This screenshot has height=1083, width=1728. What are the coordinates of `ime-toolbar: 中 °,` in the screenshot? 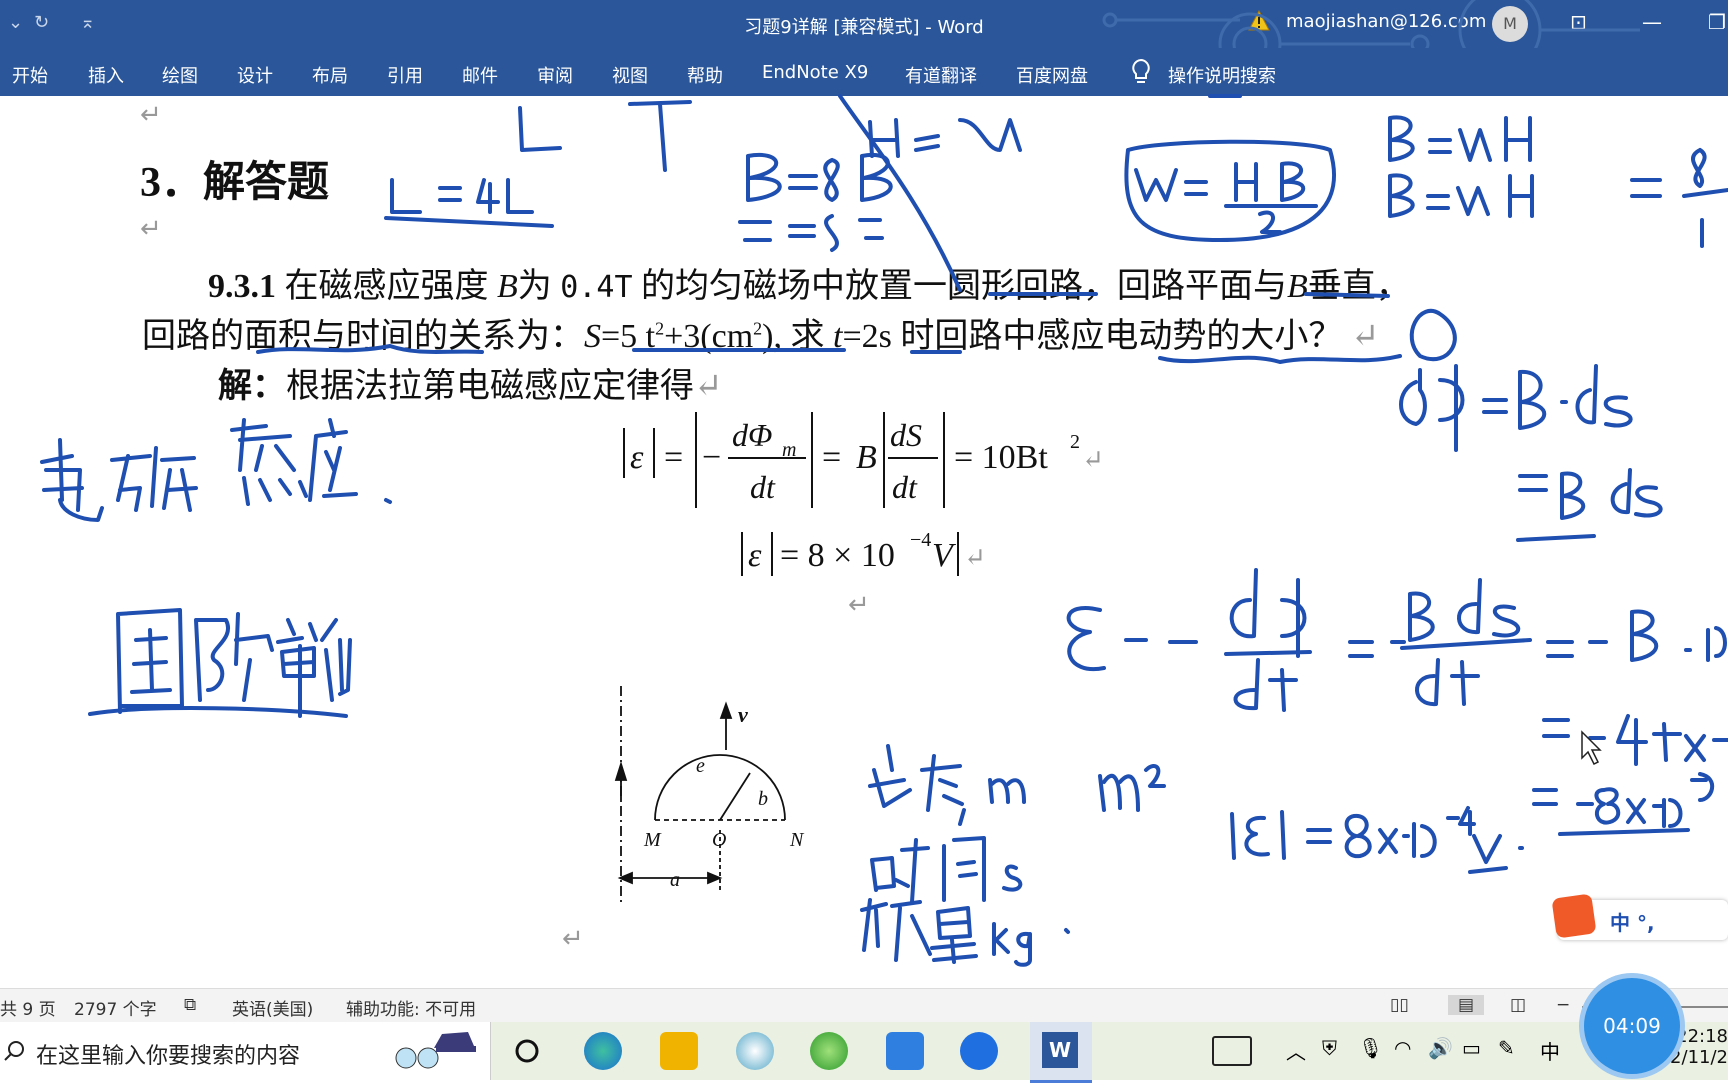 It's located at (1639, 916).